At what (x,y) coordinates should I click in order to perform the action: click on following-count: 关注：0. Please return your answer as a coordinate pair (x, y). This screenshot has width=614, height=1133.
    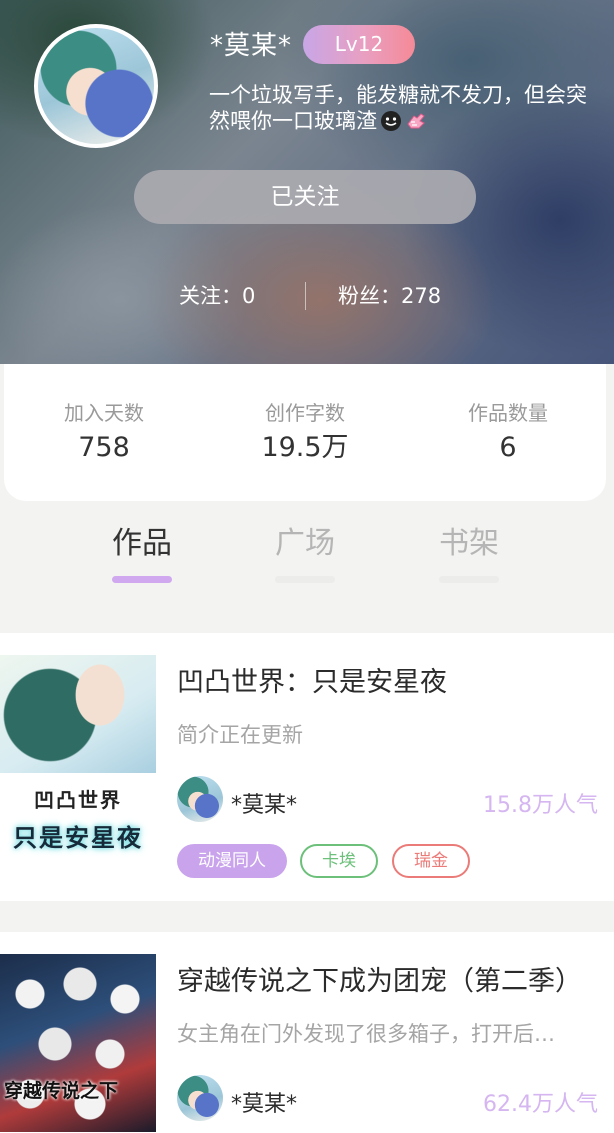
    Looking at the image, I should click on (217, 296).